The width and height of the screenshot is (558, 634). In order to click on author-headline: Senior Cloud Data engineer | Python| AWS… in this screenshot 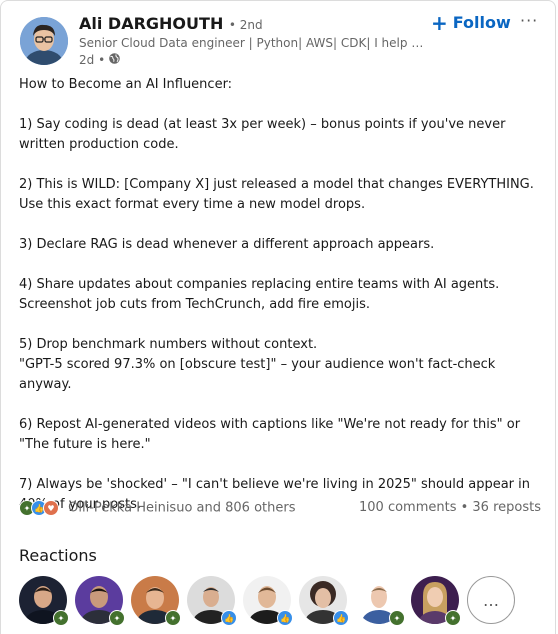, I will do `click(251, 43)`.